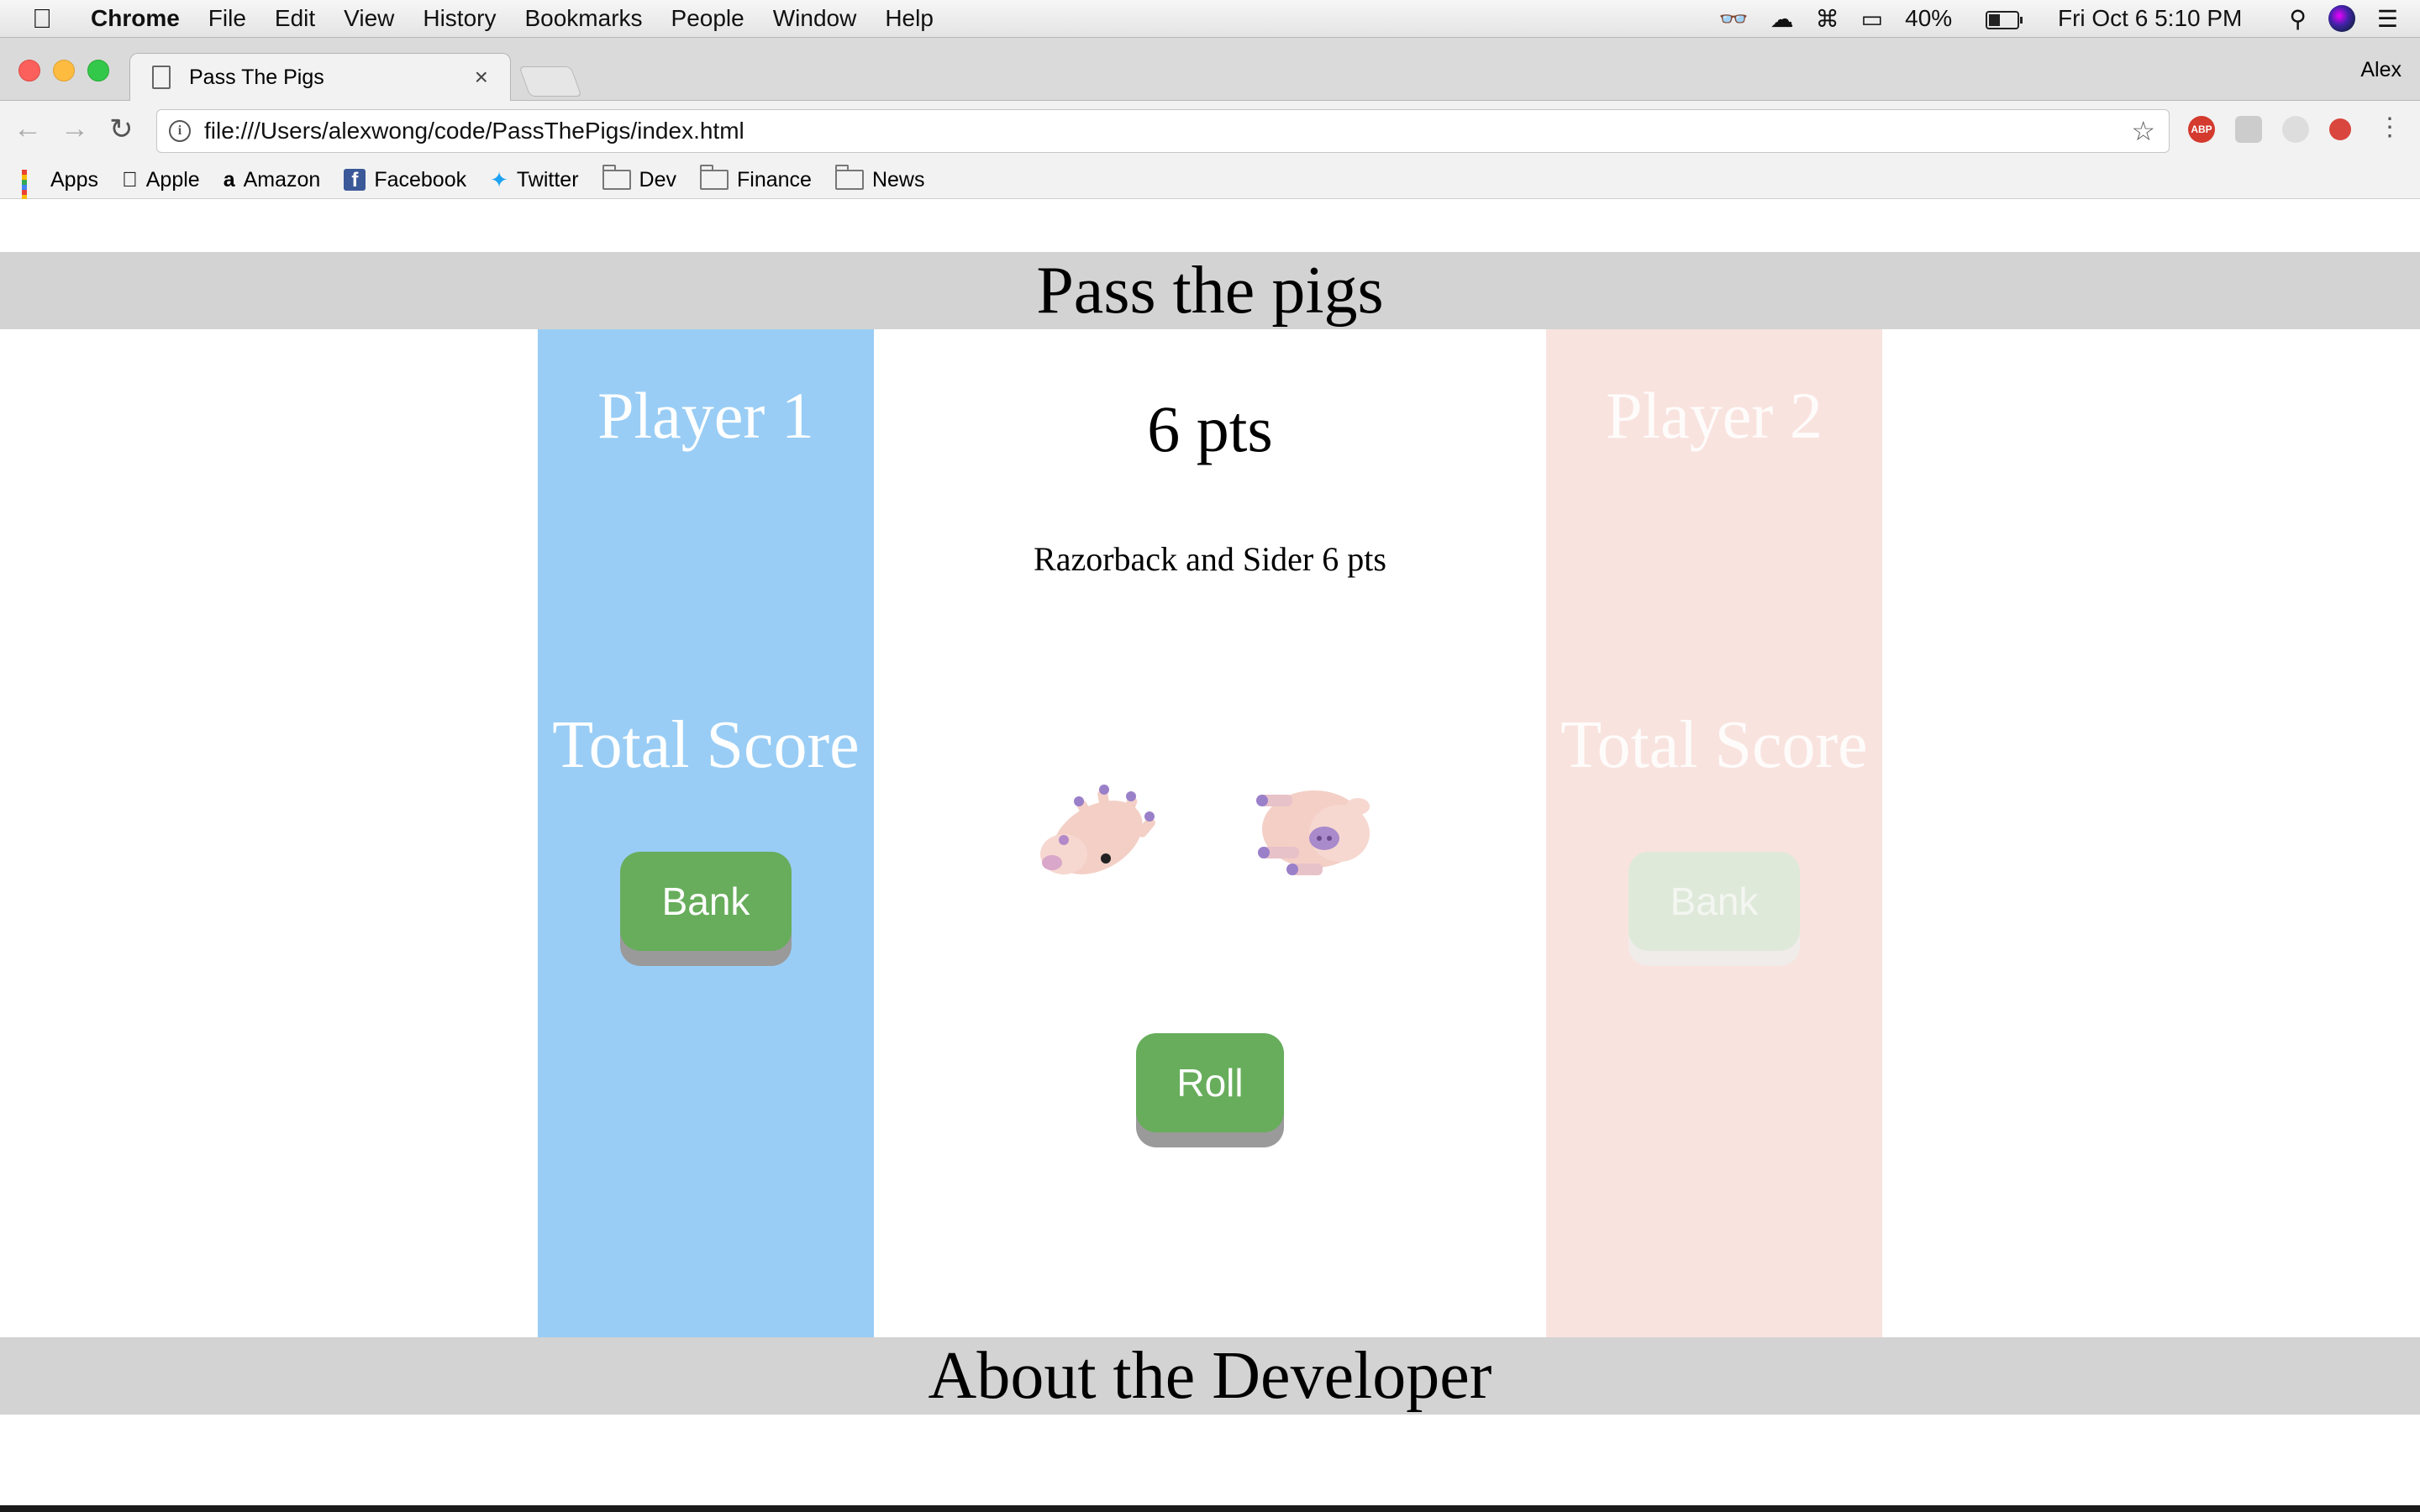 The width and height of the screenshot is (2420, 1512). Describe the element at coordinates (165, 179) in the screenshot. I see `bookmark-label: Apple` at that location.